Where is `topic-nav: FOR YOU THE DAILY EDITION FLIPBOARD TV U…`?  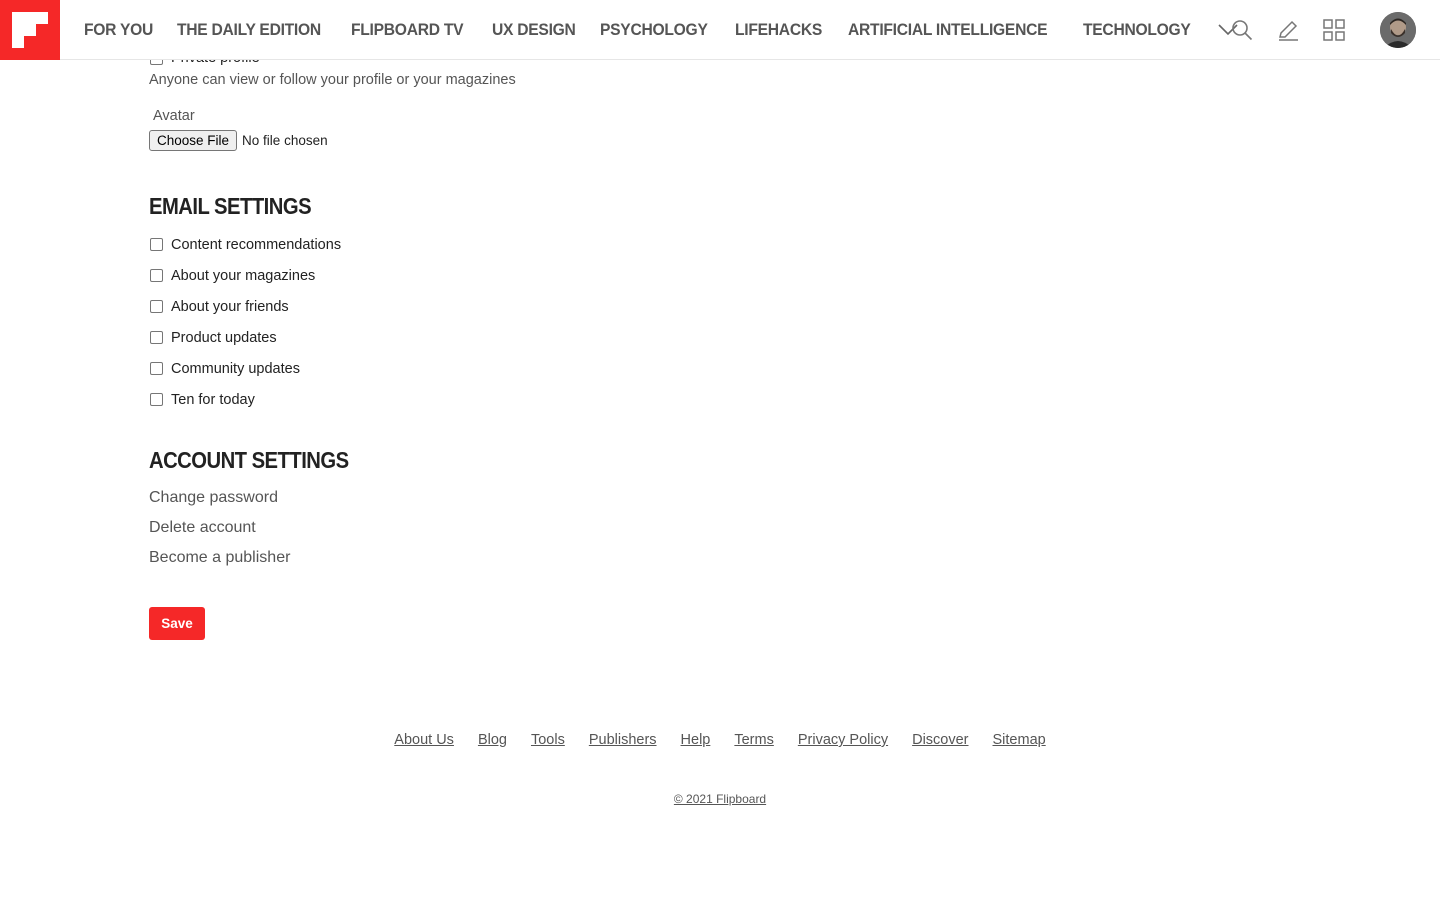
topic-nav: FOR YOU THE DAILY EDITION FLIPBOARD TV U… is located at coordinates (661, 30).